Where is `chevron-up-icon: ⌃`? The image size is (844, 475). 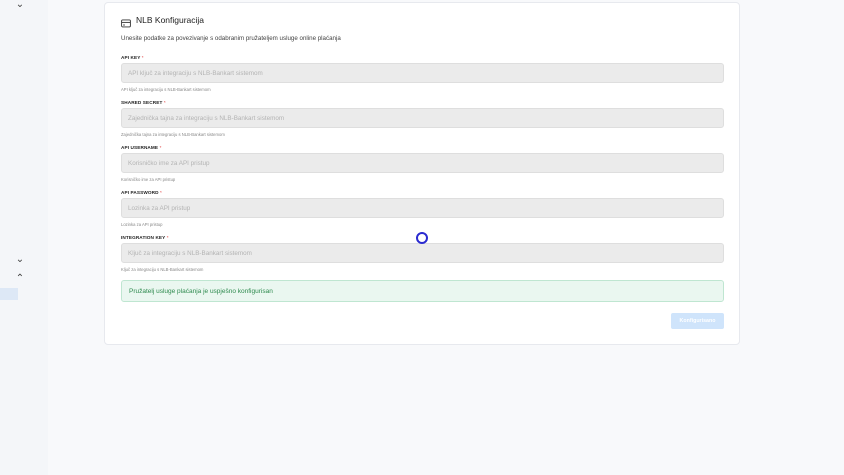 chevron-up-icon: ⌃ is located at coordinates (20, 279).